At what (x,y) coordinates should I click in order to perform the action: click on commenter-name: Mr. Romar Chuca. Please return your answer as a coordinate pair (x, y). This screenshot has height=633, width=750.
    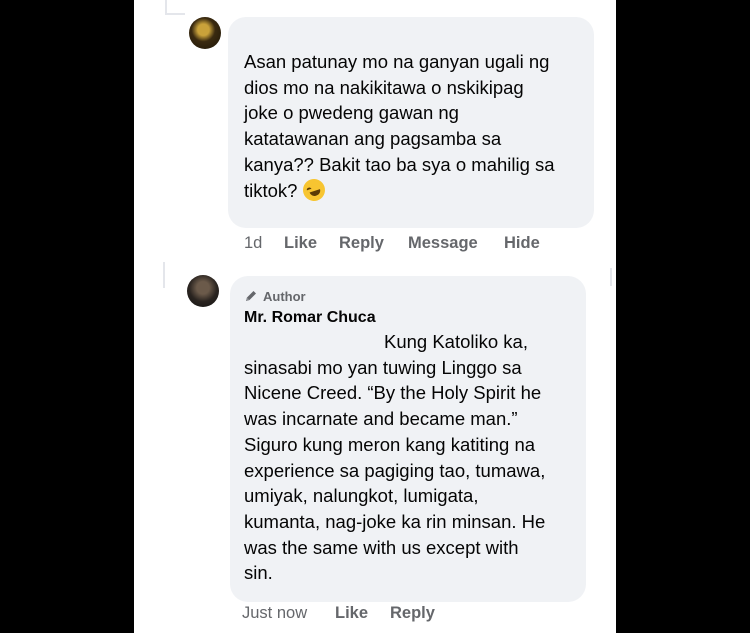
    Looking at the image, I should click on (408, 319).